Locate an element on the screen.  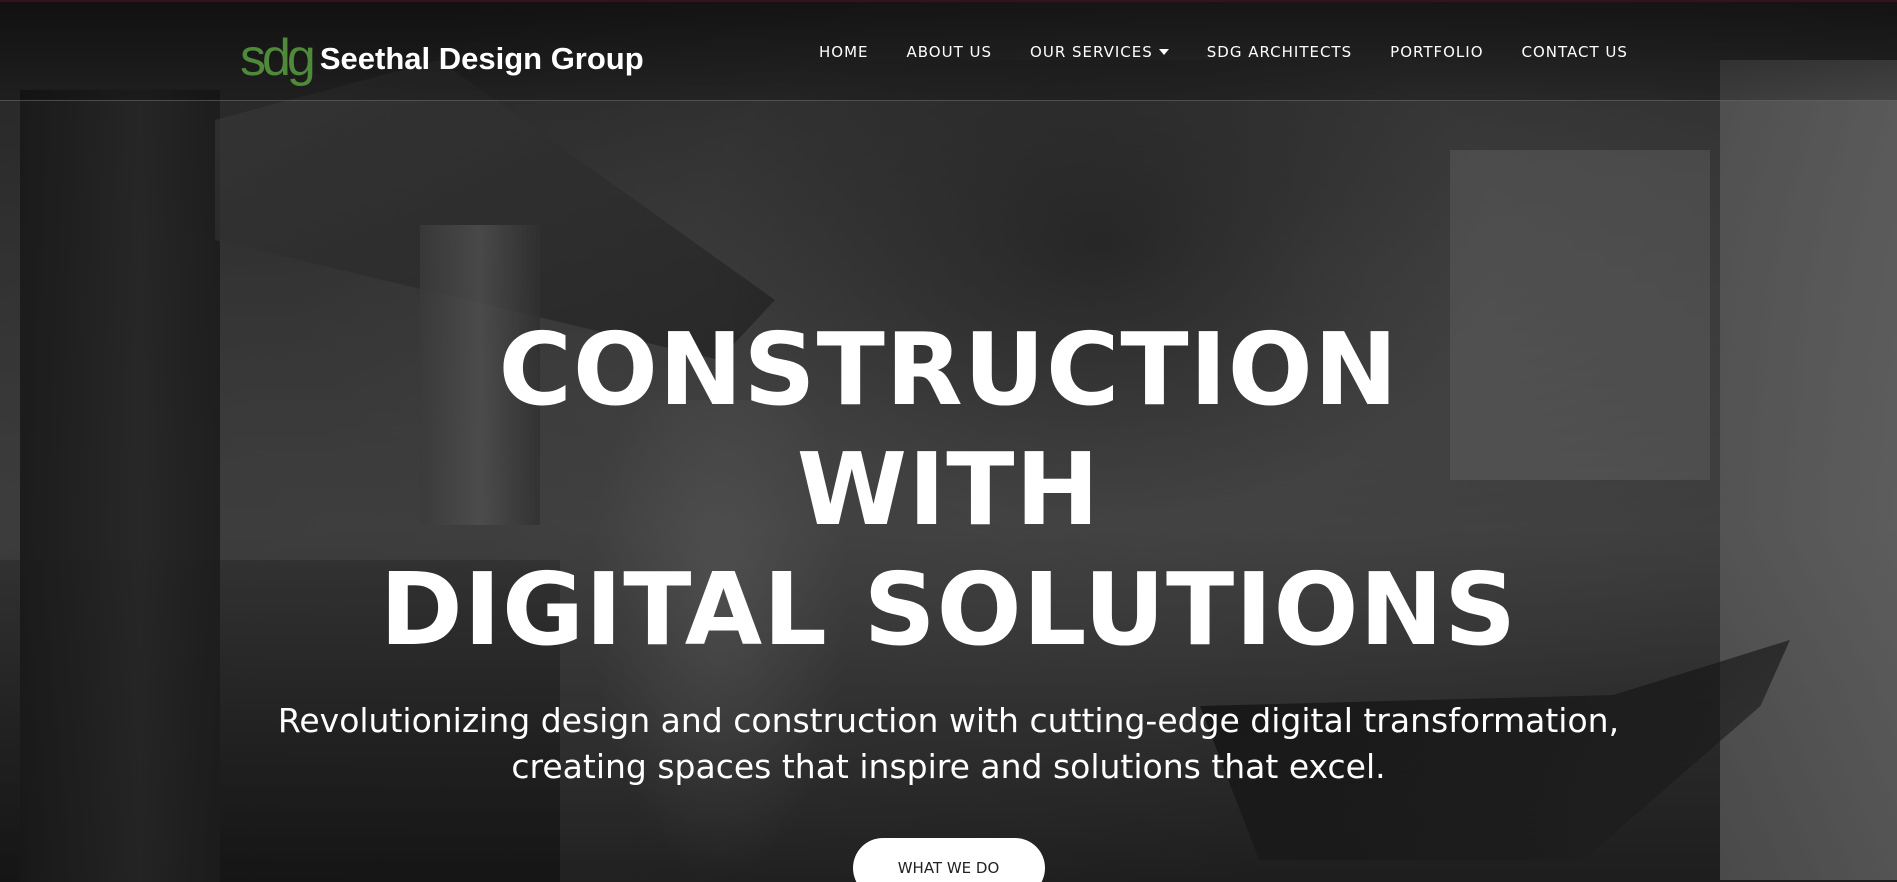
nav-item-about-us: ABOUT US is located at coordinates (950, 52).